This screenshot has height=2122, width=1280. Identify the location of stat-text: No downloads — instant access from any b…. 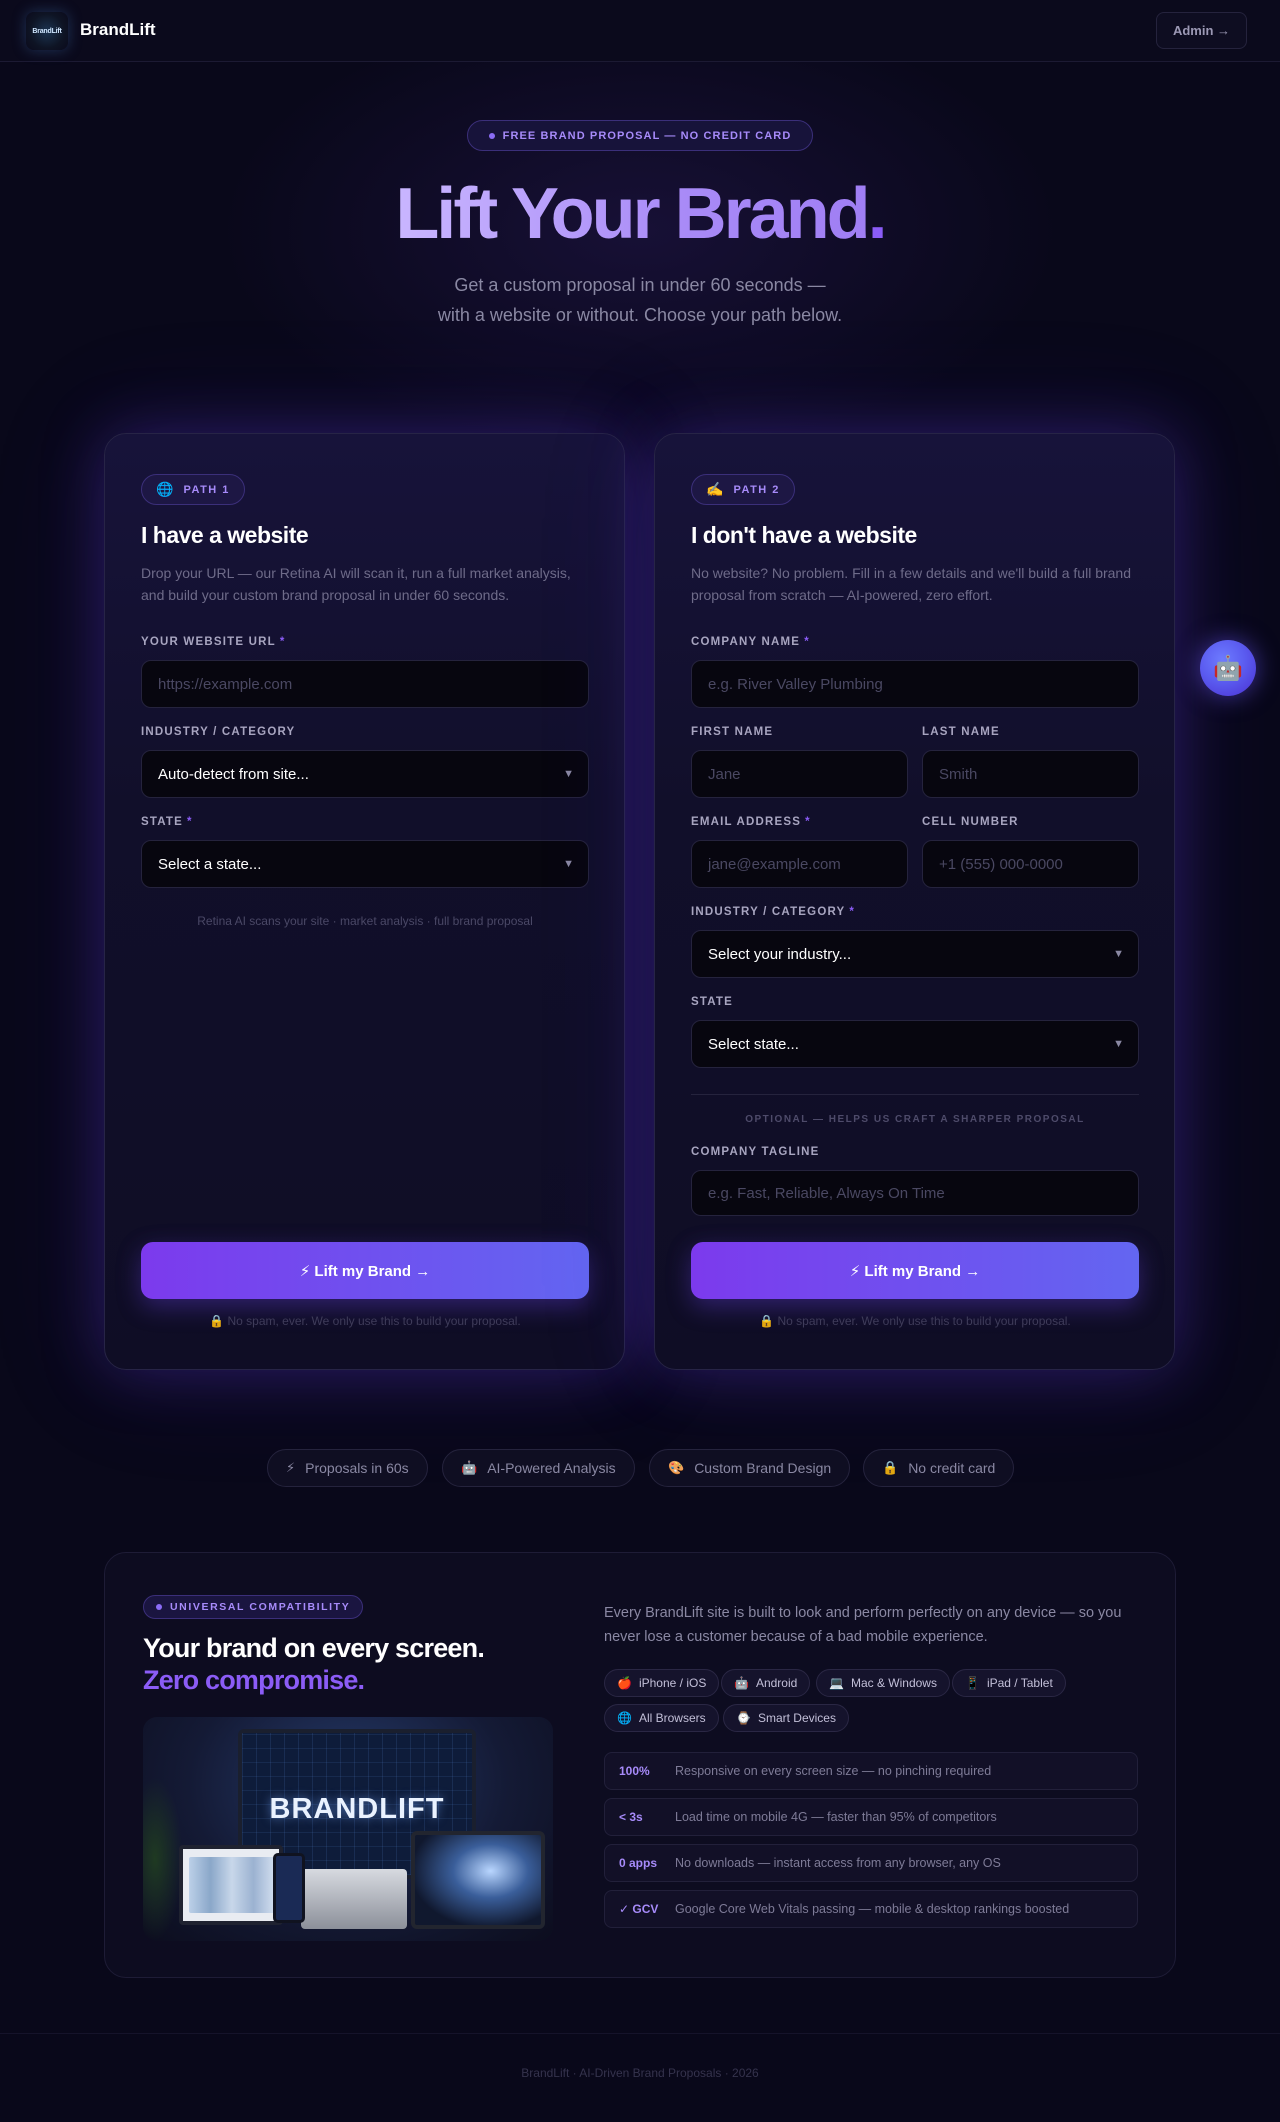
(838, 1863).